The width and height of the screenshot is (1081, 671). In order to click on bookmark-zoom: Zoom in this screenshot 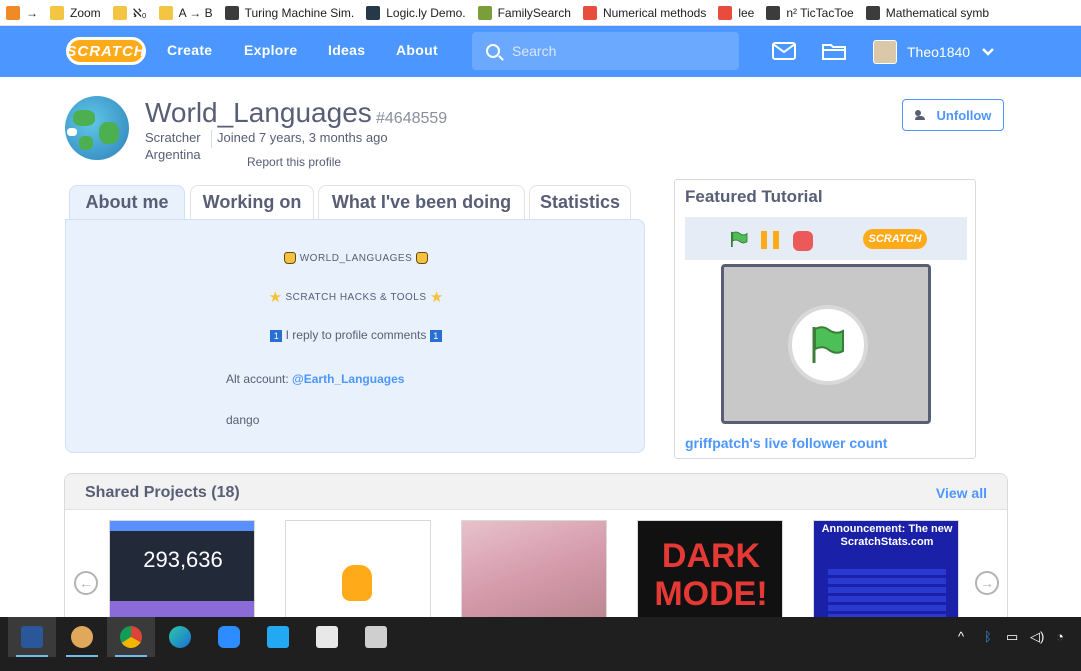, I will do `click(75, 12)`.